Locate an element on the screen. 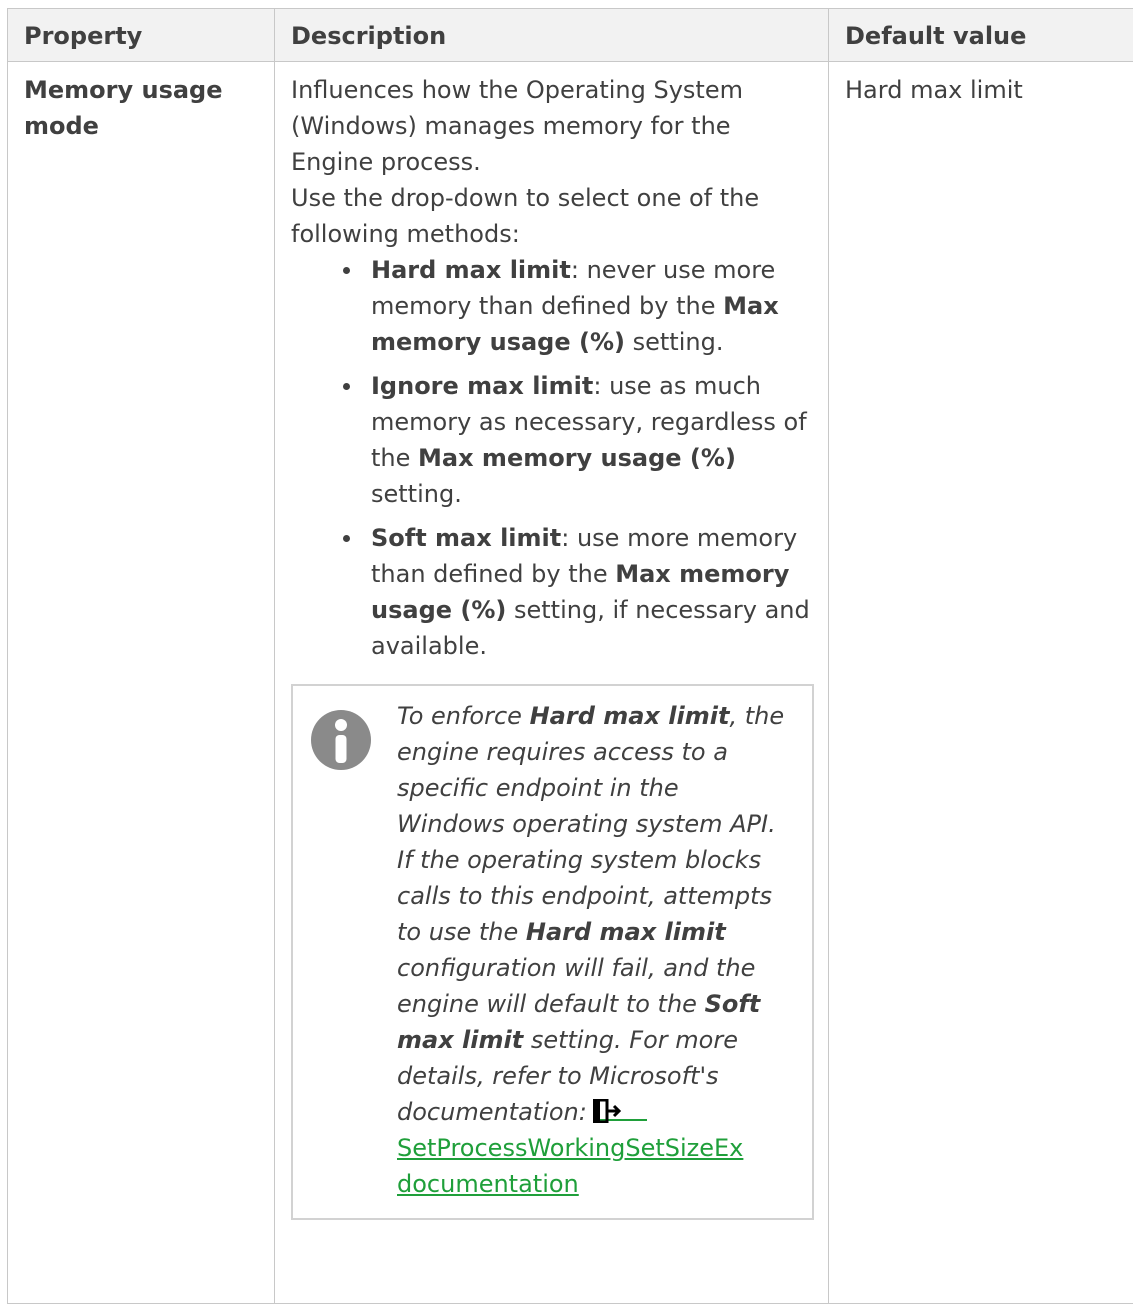 This screenshot has height=1304, width=1133. external-link-icon is located at coordinates (619, 1110).